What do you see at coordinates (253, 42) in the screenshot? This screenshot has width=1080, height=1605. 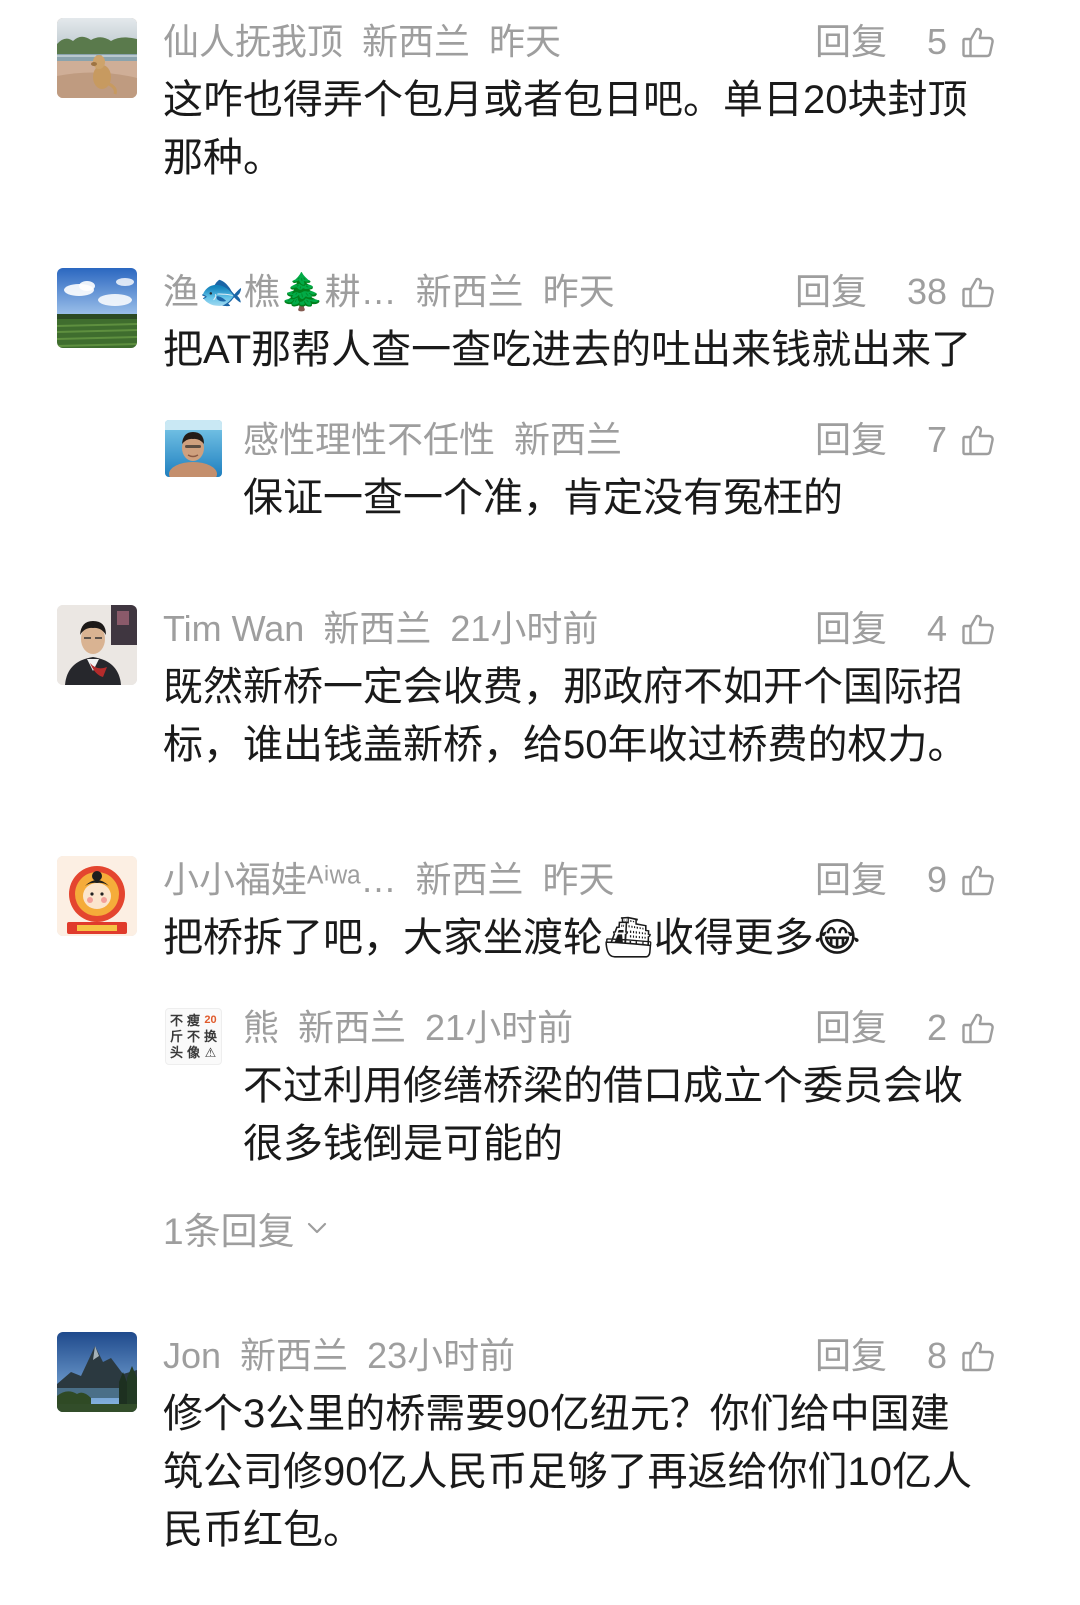 I see `username: 仙人抚我顶` at bounding box center [253, 42].